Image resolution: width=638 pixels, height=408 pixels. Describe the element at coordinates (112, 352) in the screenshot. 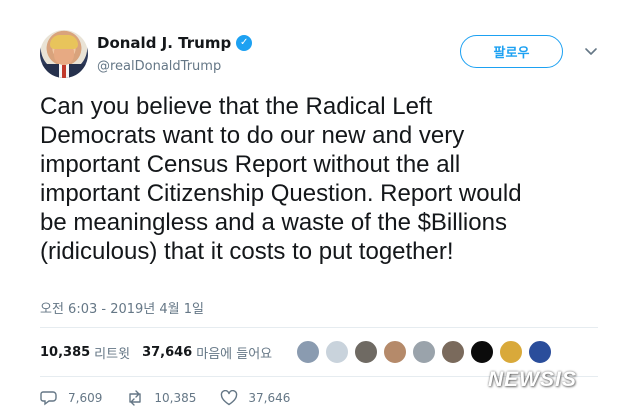

I see `retweets-label: 리트윗` at that location.